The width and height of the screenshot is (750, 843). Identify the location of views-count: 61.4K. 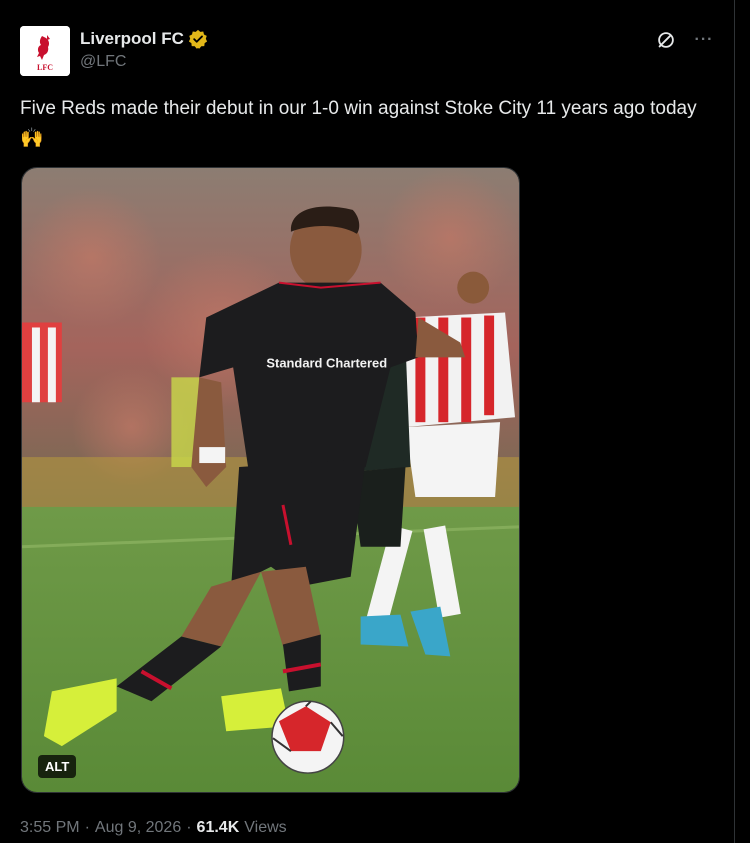
(218, 828).